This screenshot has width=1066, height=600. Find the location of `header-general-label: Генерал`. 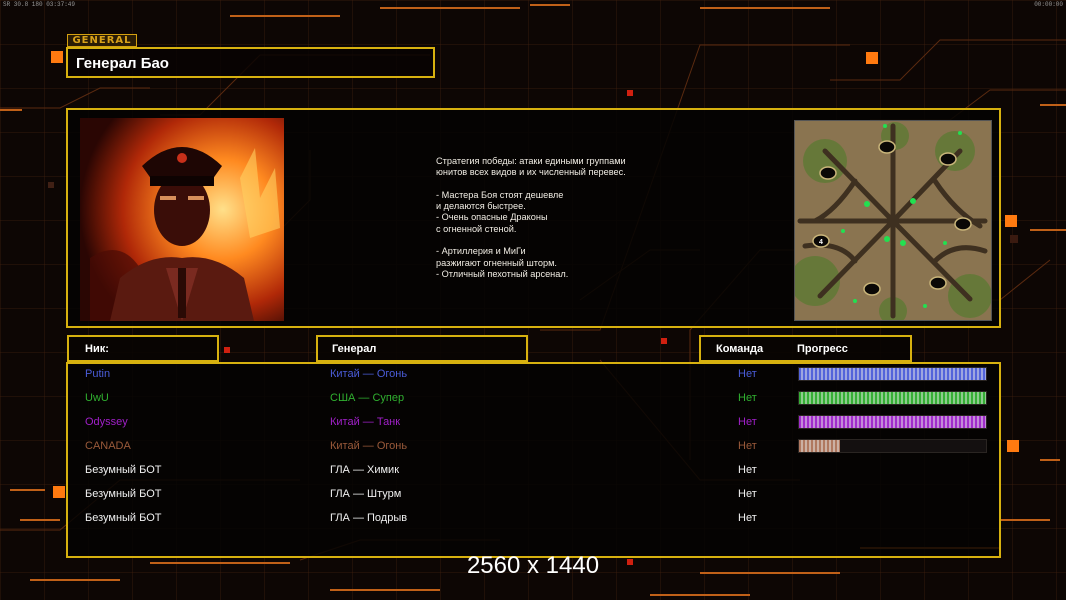

header-general-label: Генерал is located at coordinates (354, 349).